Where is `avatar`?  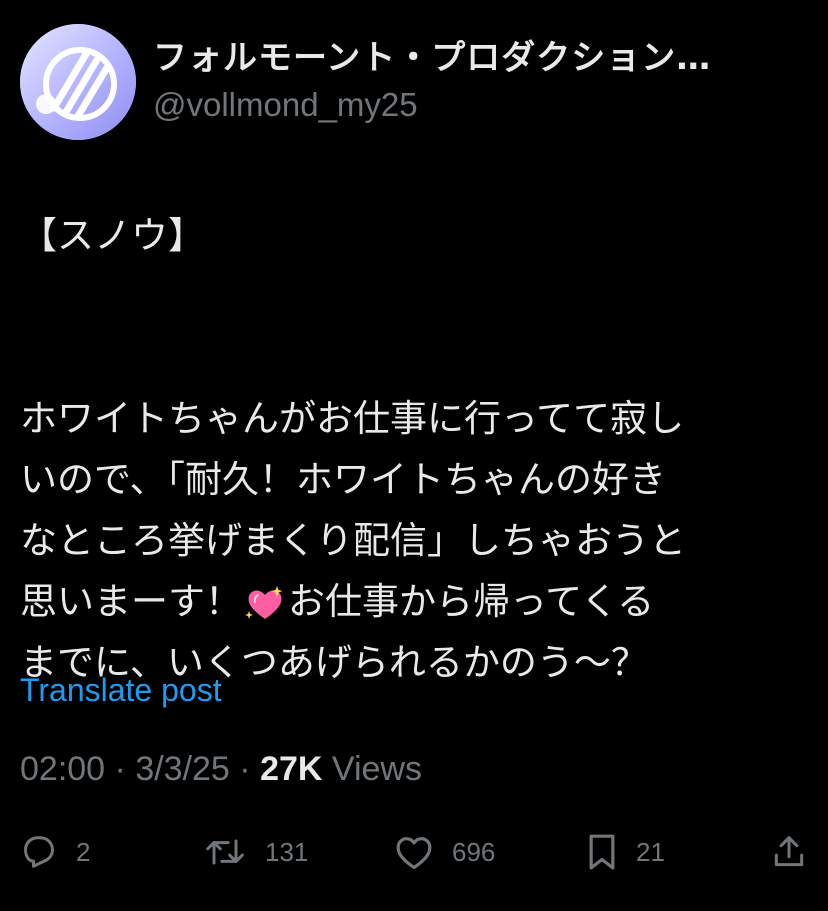
avatar is located at coordinates (78, 82).